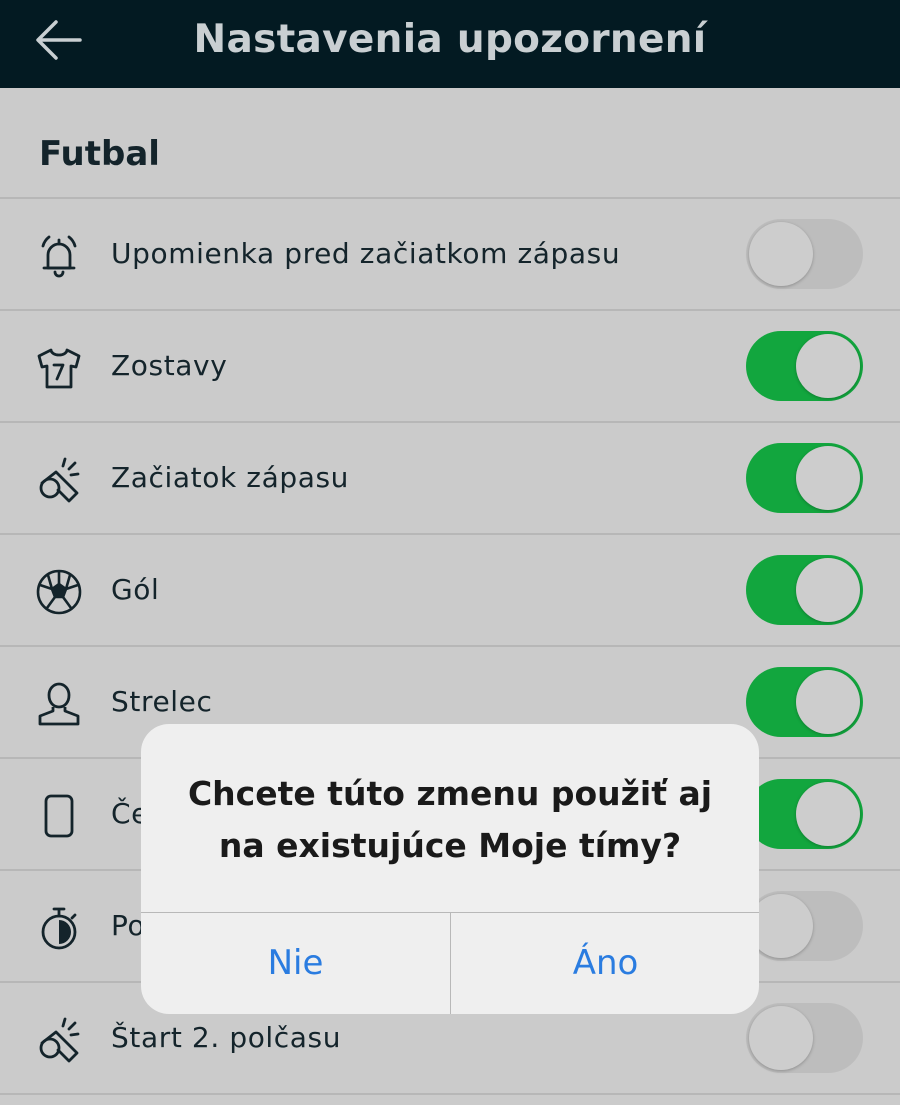 The image size is (900, 1105). Describe the element at coordinates (450, 366) in the screenshot. I see `row-lineups: Zostavy` at that location.